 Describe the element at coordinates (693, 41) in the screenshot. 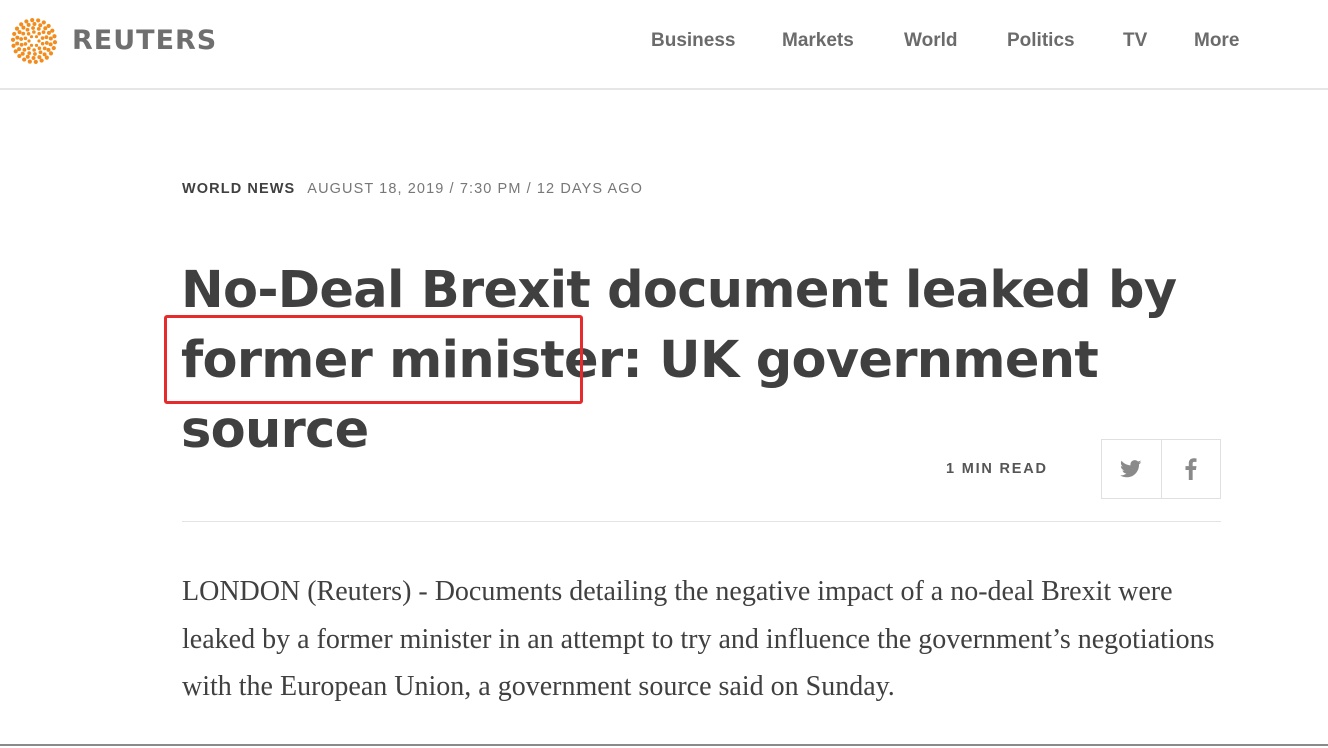

I see `nav-business: Business` at that location.